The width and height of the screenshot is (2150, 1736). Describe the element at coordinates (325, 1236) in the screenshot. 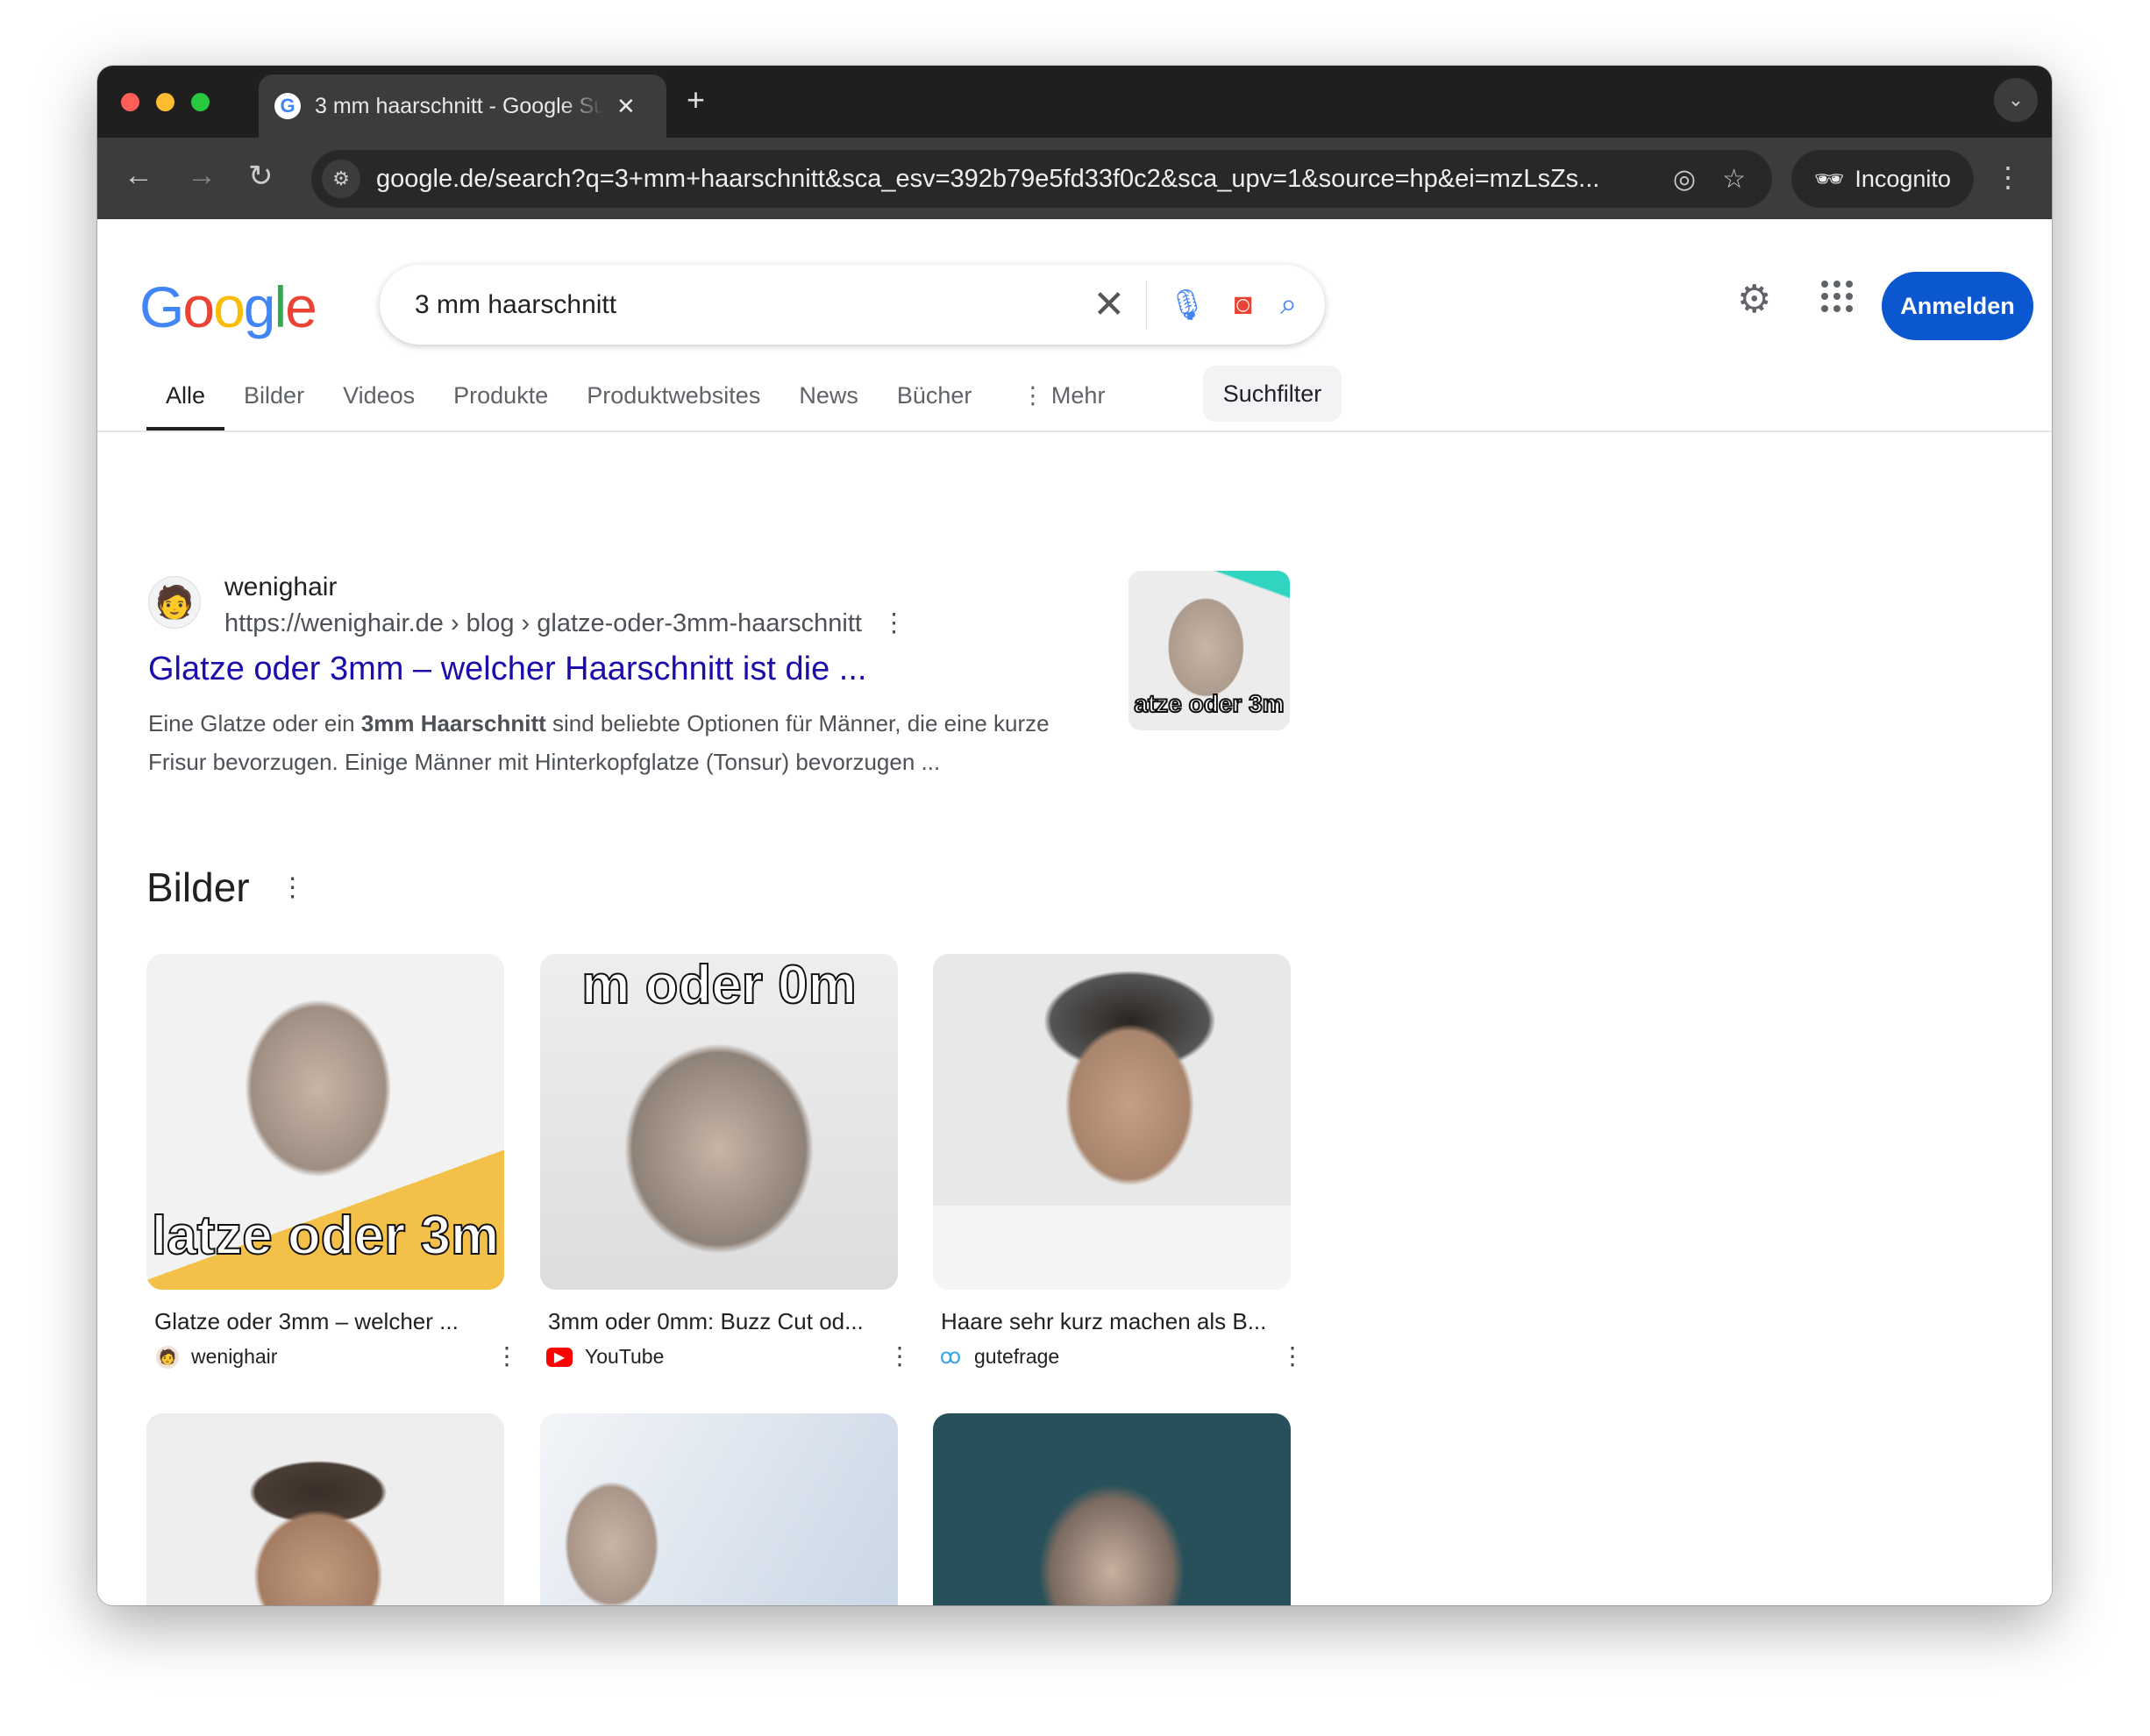

I see `image-overlay-text: latze oder 3m` at that location.